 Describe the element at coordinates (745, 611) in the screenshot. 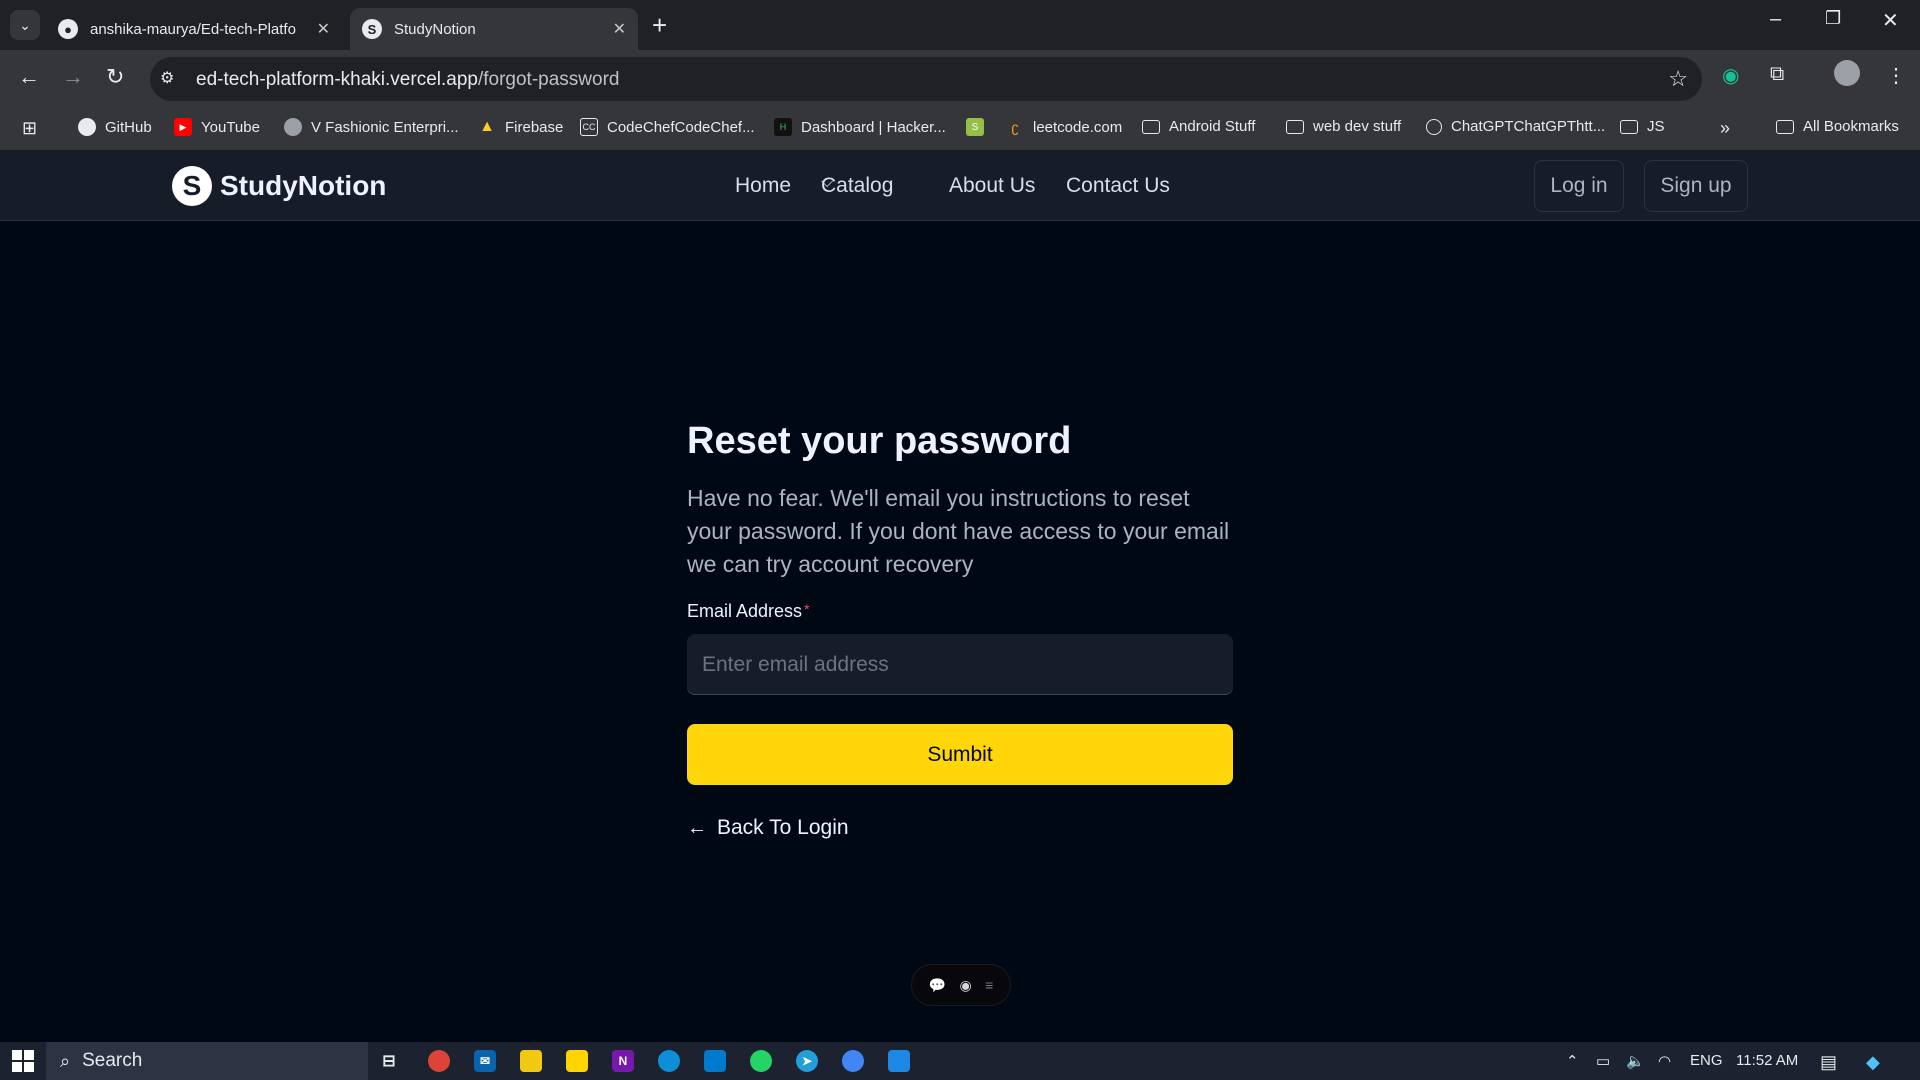

I see `email-label-text: Email Address` at that location.